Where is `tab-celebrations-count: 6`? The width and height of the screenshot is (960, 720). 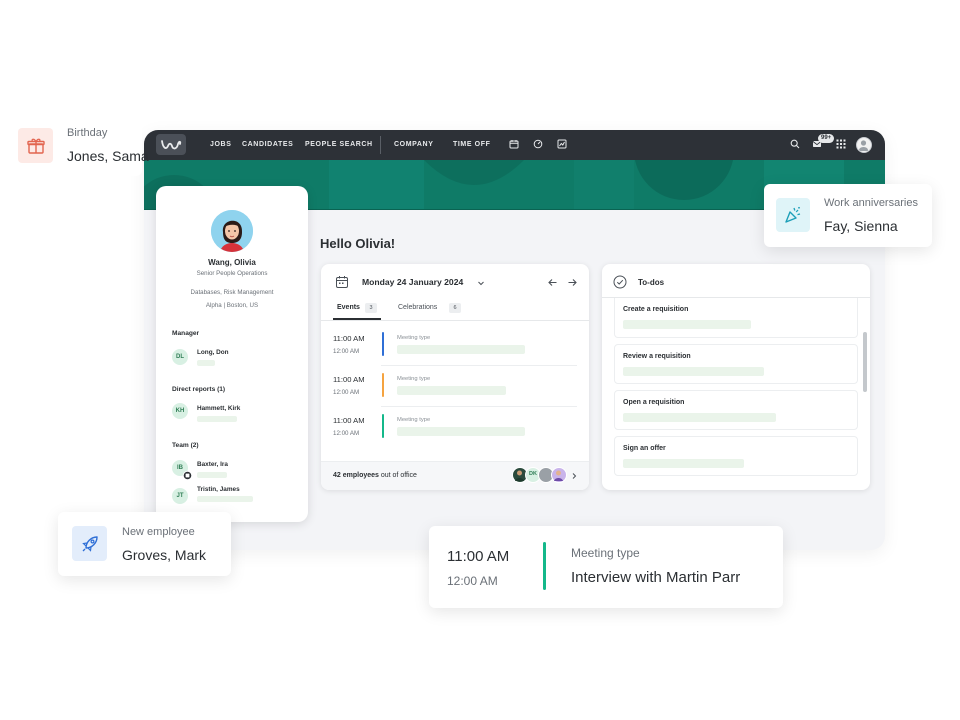
tab-celebrations-count: 6 is located at coordinates (455, 308).